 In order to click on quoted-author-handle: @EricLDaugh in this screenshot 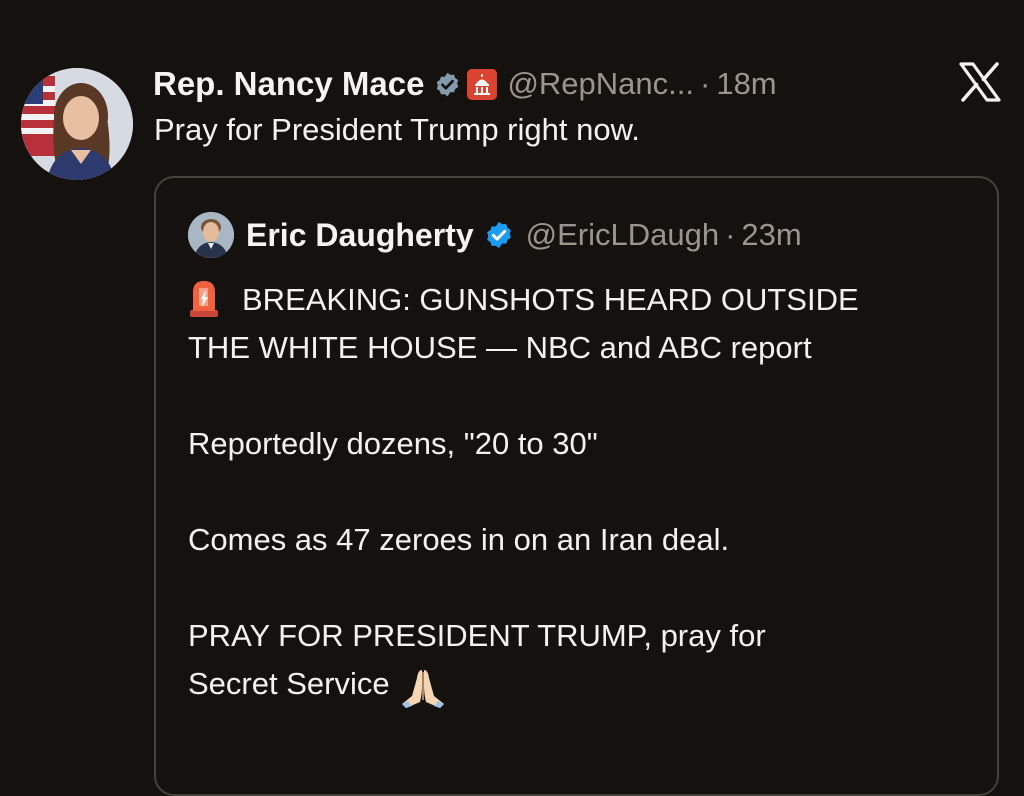, I will do `click(622, 235)`.